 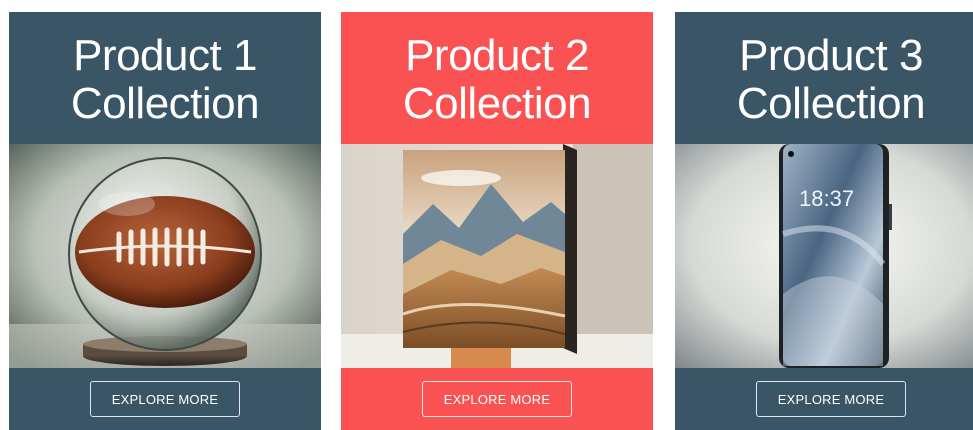 I want to click on card-title-line-1: Product 1, so click(x=165, y=55).